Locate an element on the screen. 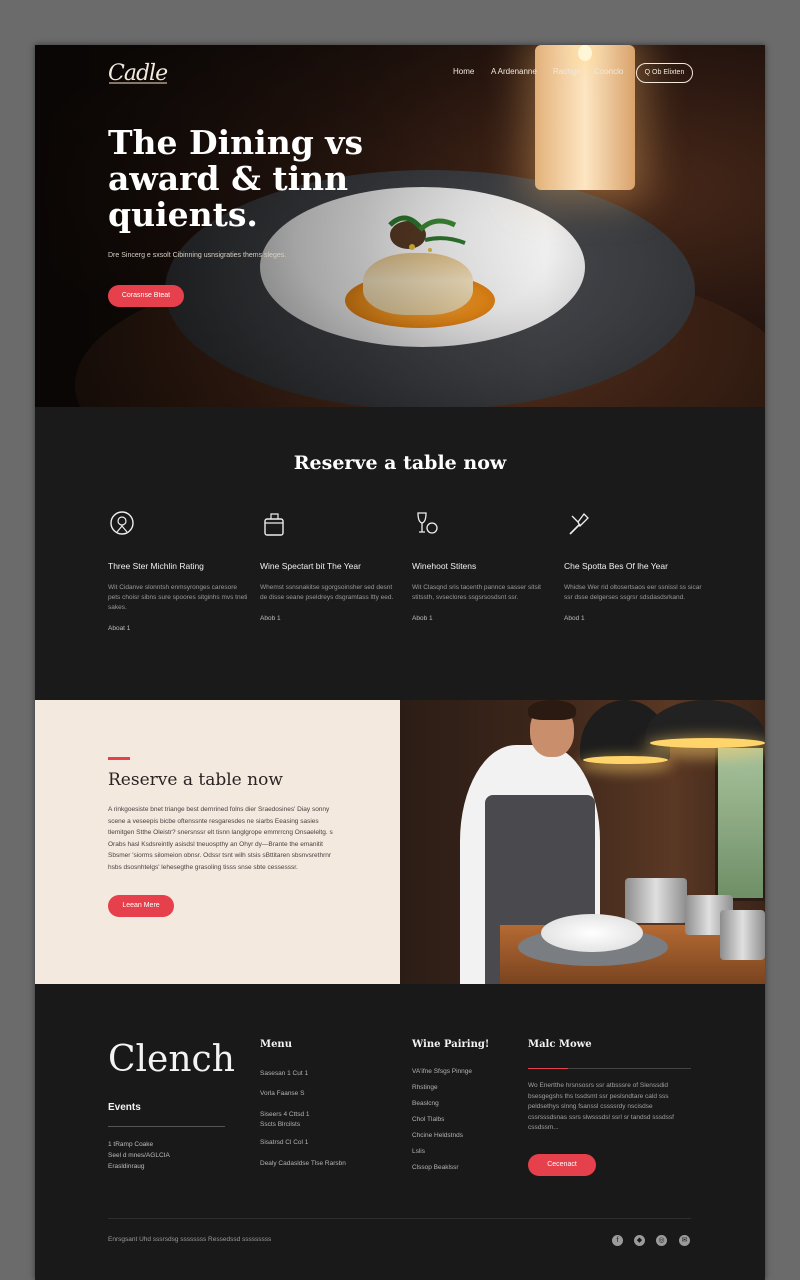 Image resolution: width=800 pixels, height=1280 pixels. nav-menu: Rachge is located at coordinates (567, 71).